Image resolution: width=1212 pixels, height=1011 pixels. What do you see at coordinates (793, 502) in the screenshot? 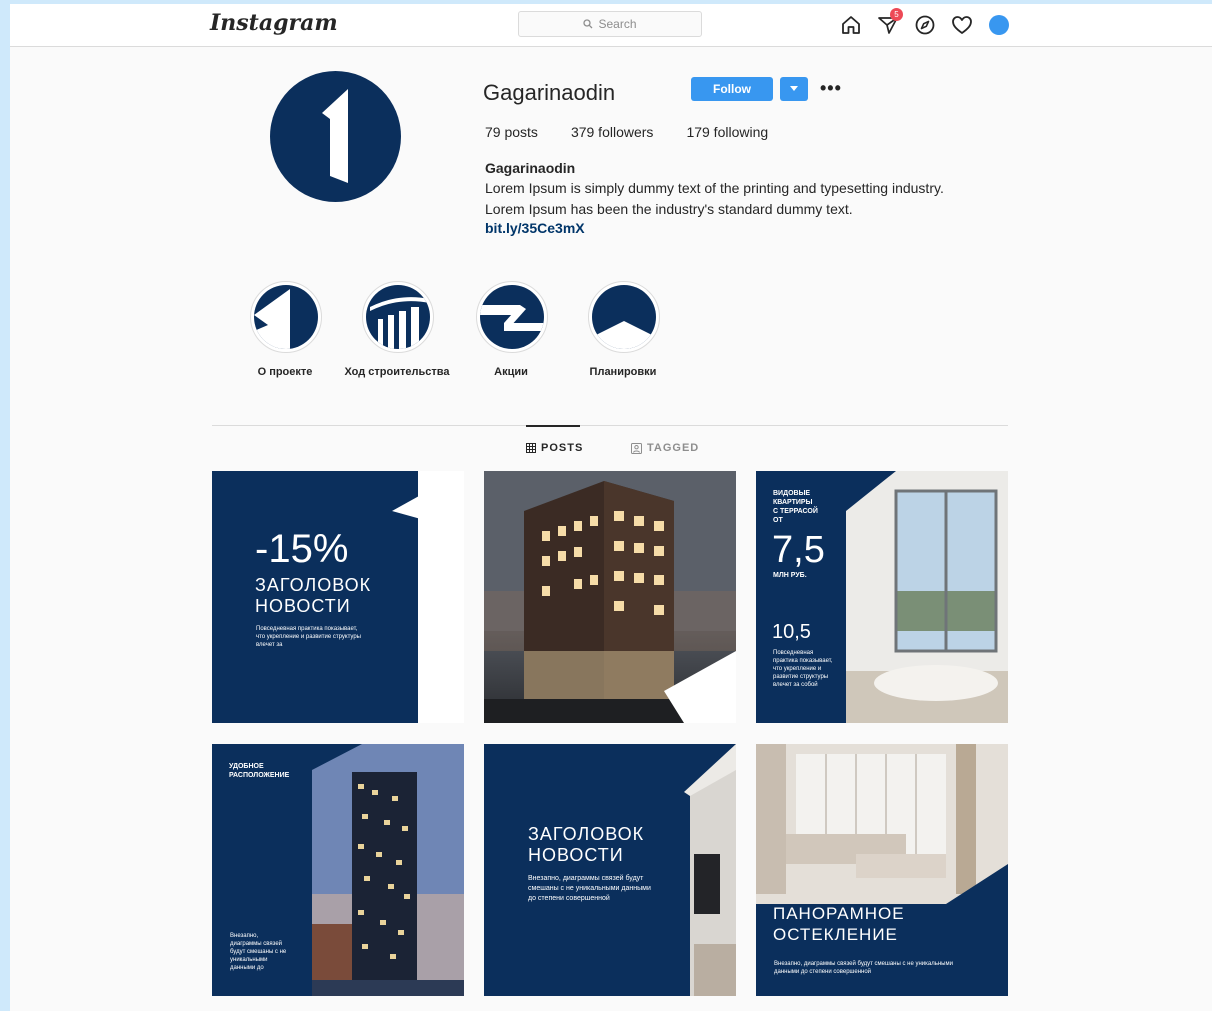
I see `post-top-line2: КВАРТИРЫ` at bounding box center [793, 502].